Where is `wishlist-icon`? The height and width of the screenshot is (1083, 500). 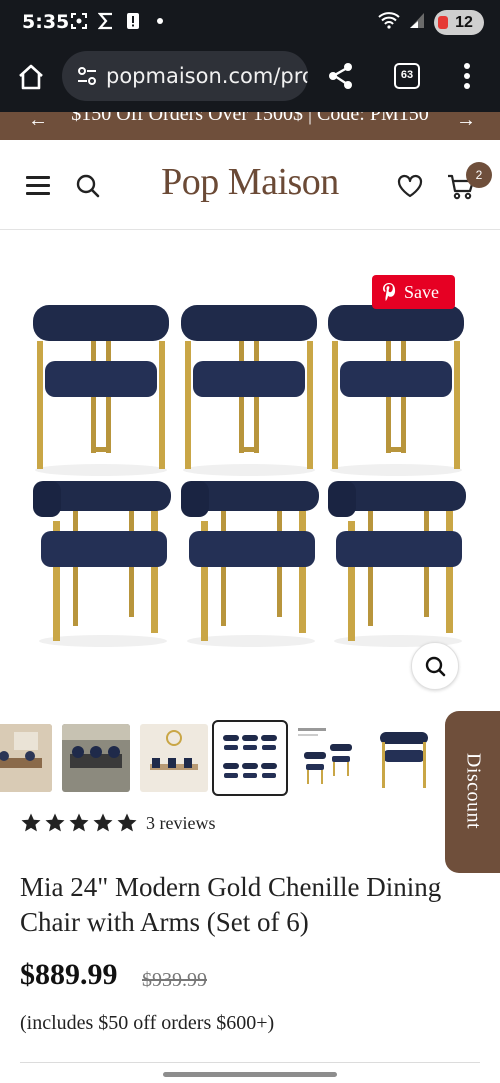 wishlist-icon is located at coordinates (410, 186).